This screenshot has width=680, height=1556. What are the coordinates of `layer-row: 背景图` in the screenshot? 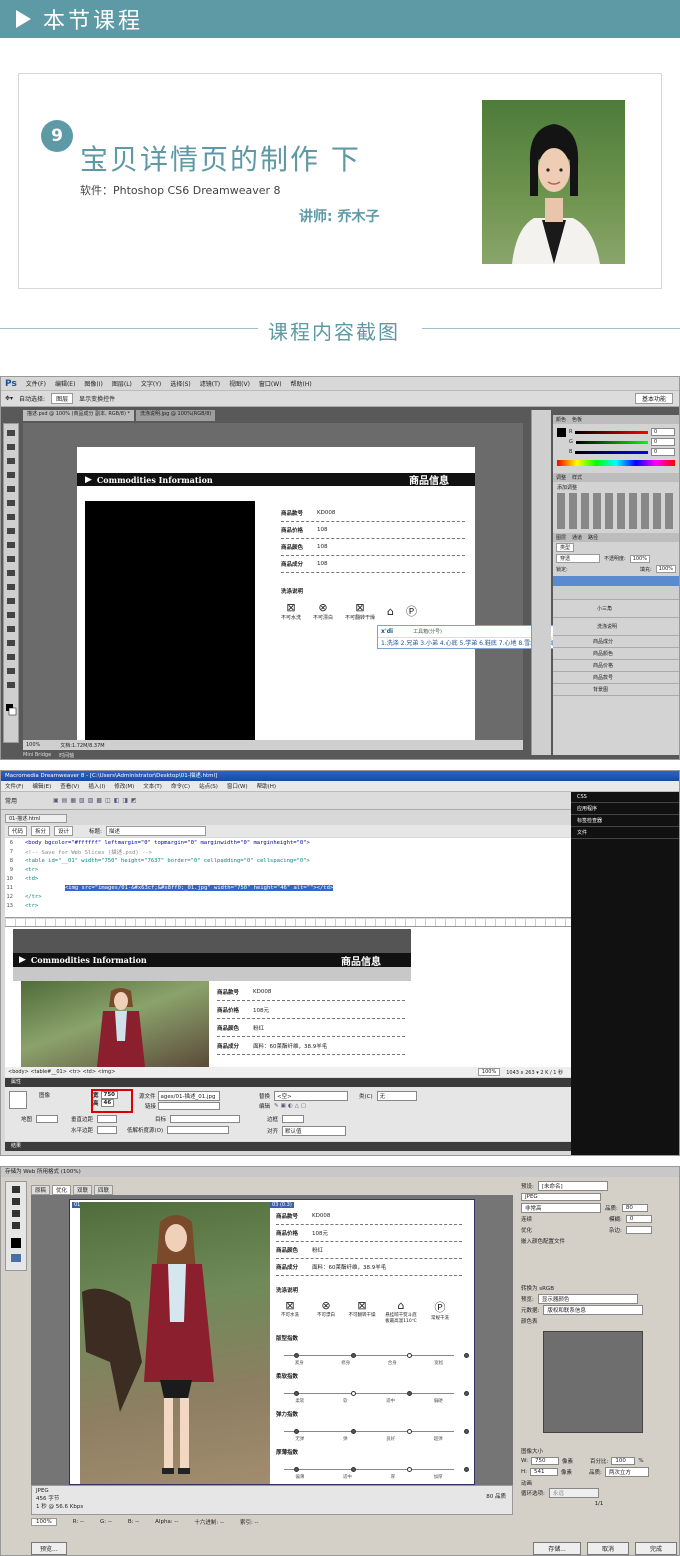 It's located at (616, 690).